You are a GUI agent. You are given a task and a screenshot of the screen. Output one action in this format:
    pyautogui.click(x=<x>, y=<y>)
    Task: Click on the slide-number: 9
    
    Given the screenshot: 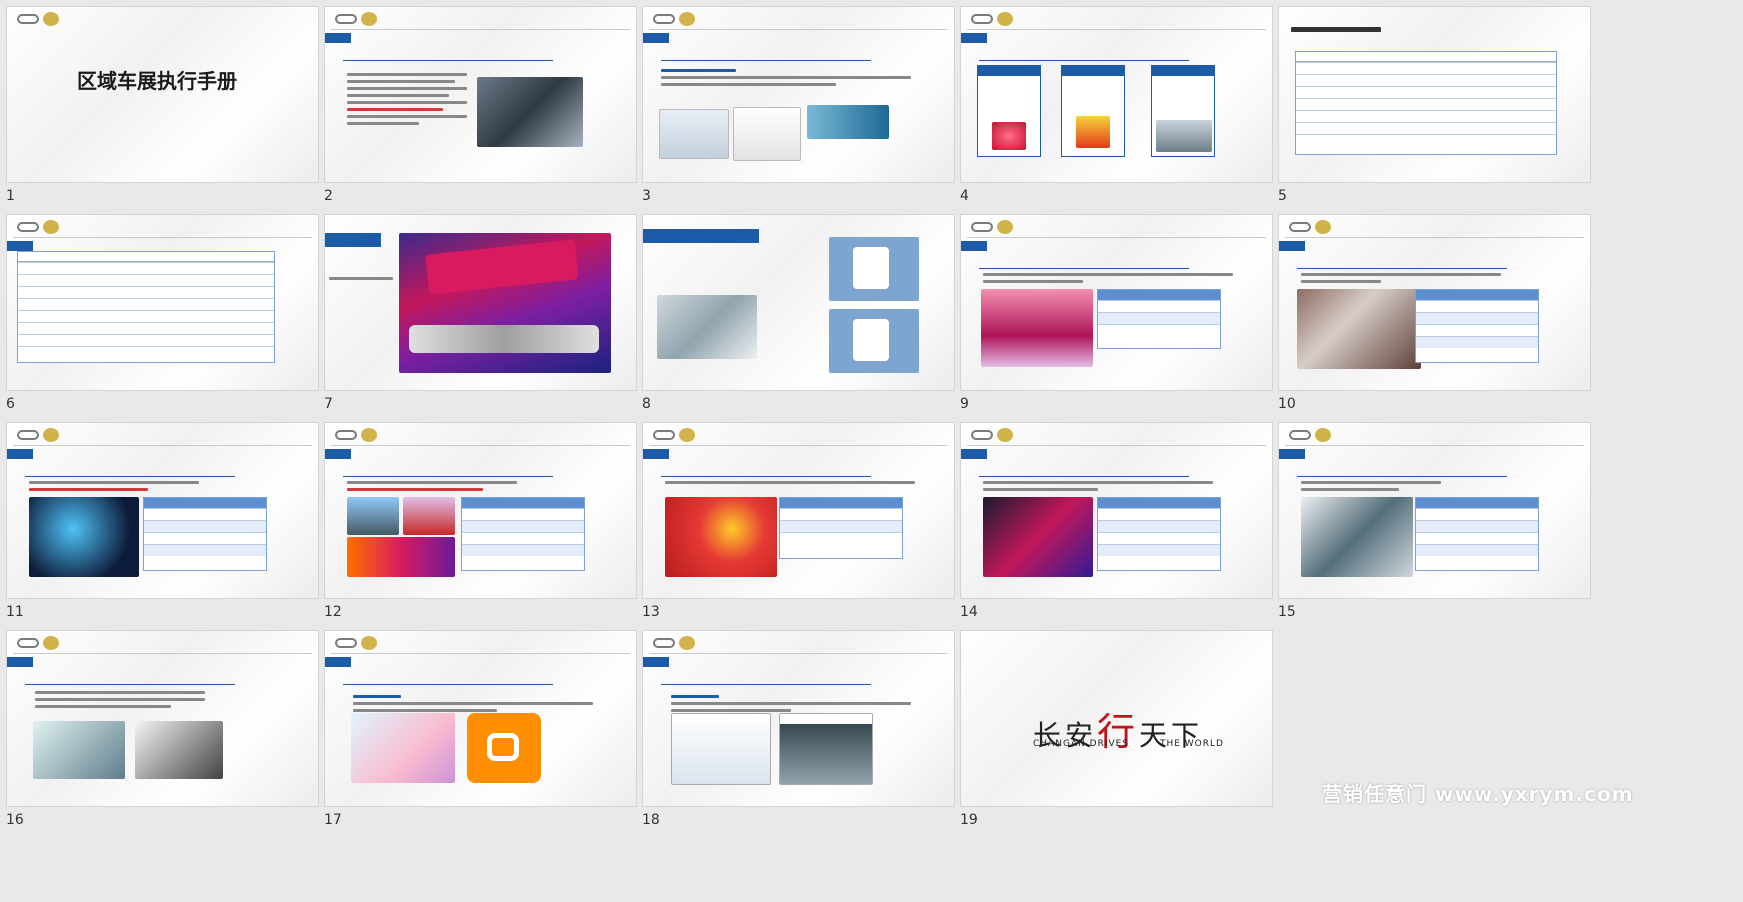 What is the action you would take?
    pyautogui.click(x=964, y=404)
    